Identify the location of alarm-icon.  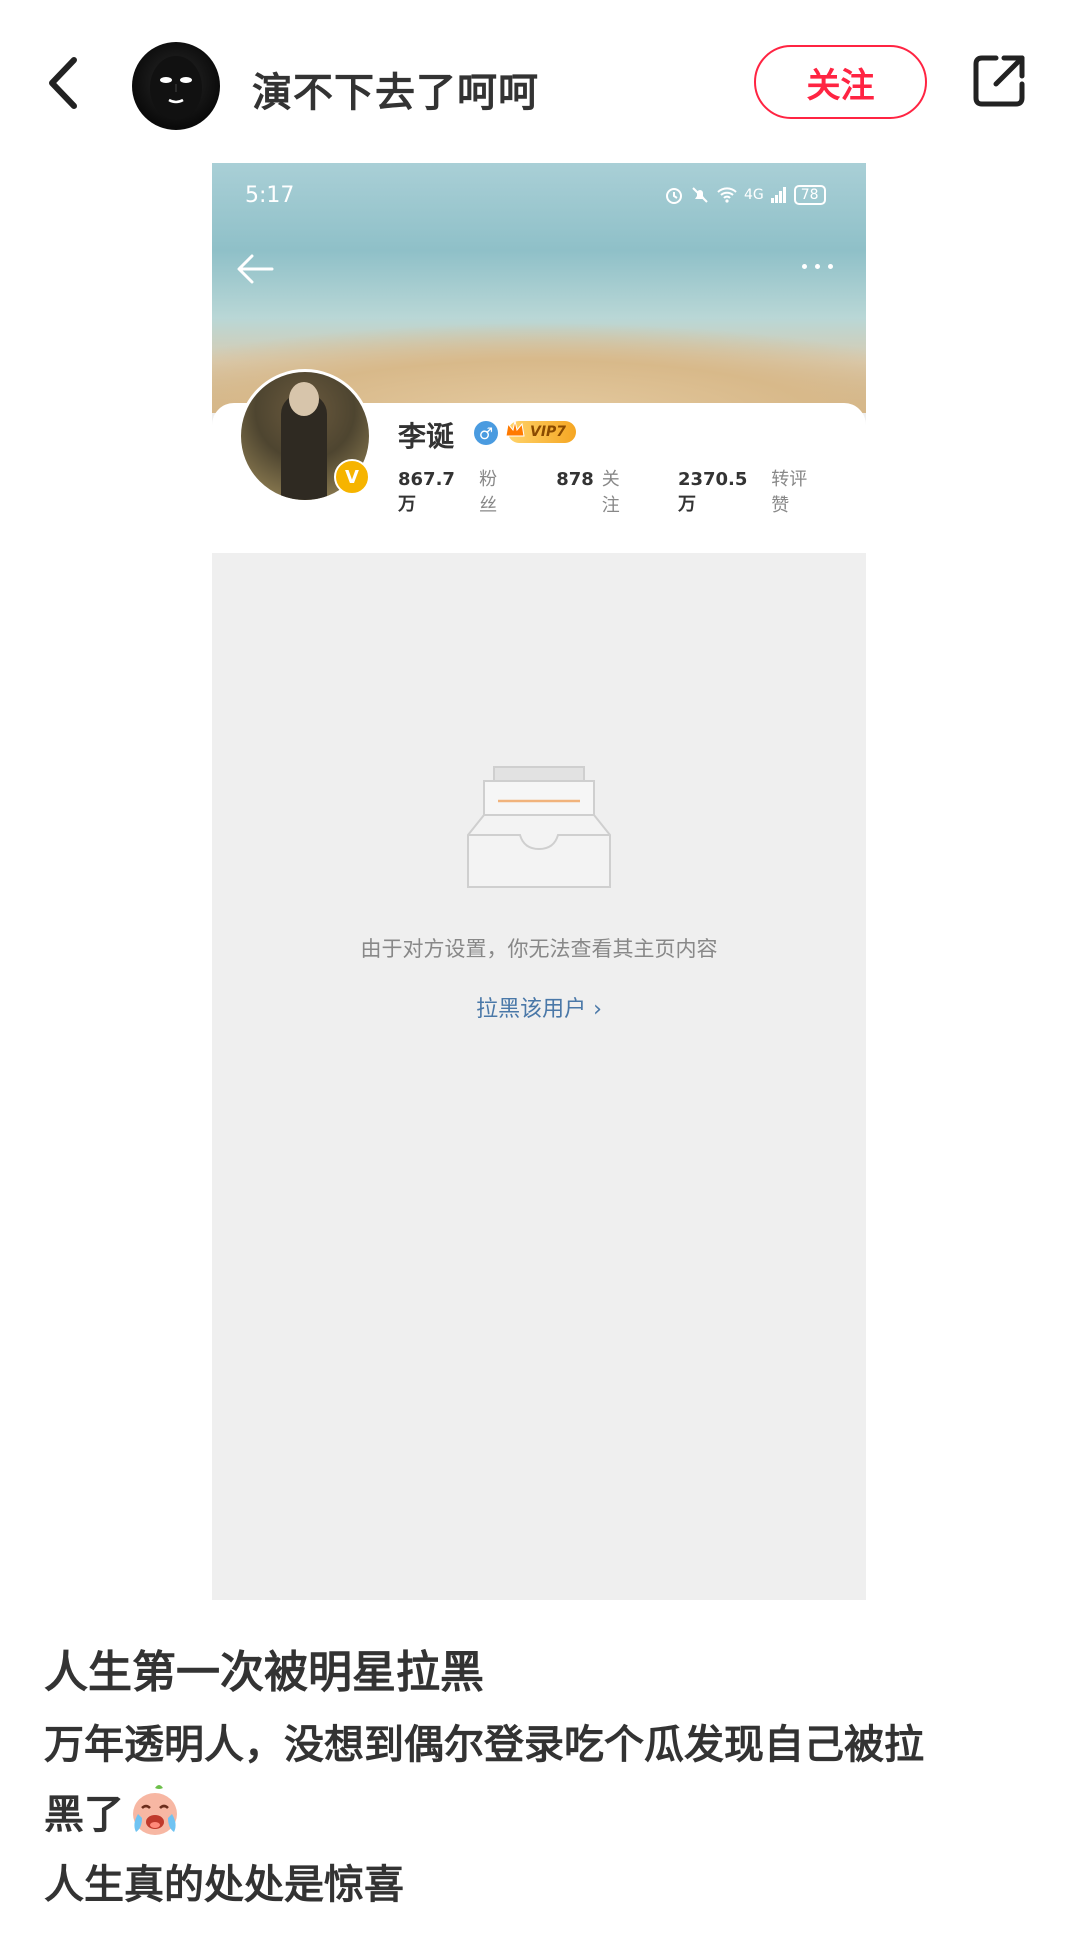
(674, 196).